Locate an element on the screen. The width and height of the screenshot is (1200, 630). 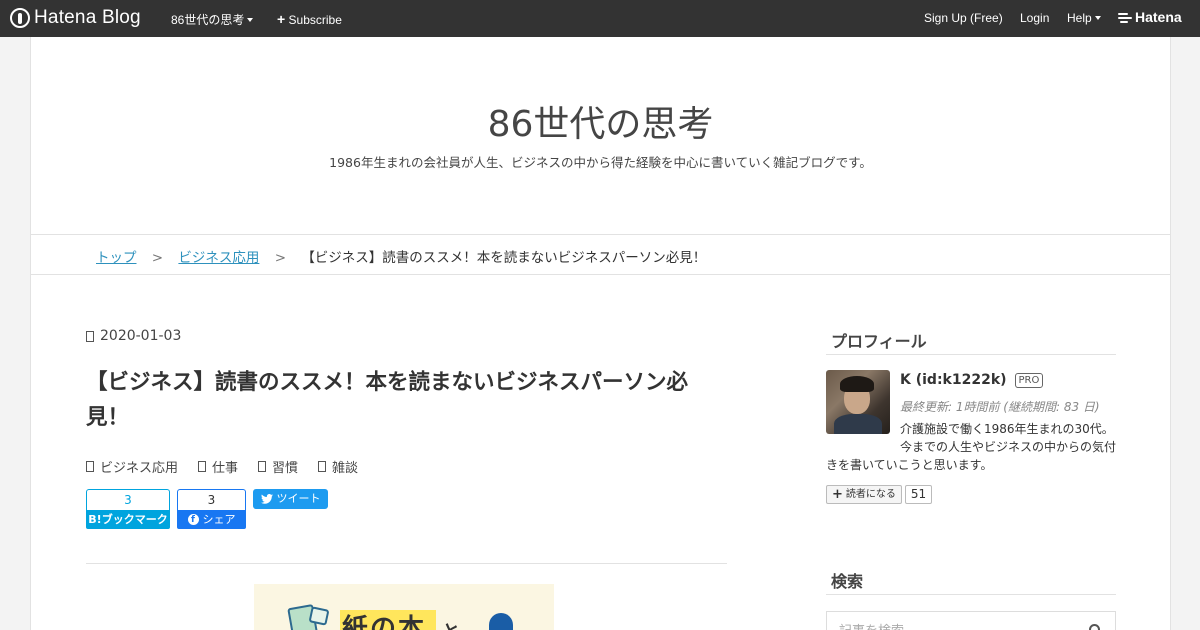
facebook-icon: f is located at coordinates (193, 519).